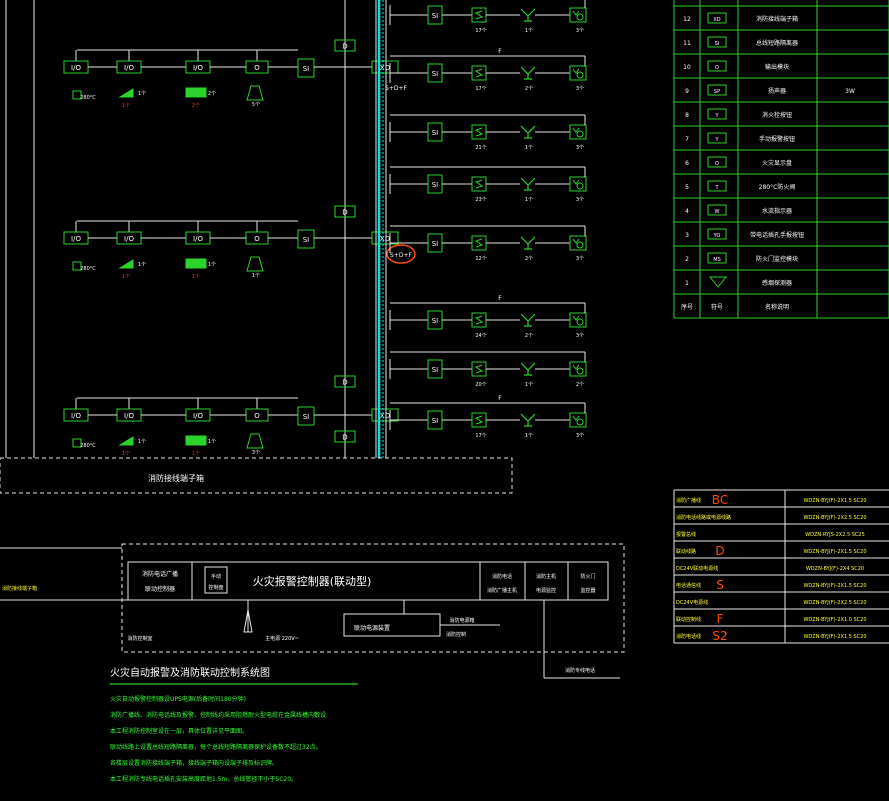 The image size is (889, 801). What do you see at coordinates (203, 779) in the screenshot?
I see `note-line: 本工程消防专线电话插孔安装高度距地1.5m，总线管径不小于SC20。` at bounding box center [203, 779].